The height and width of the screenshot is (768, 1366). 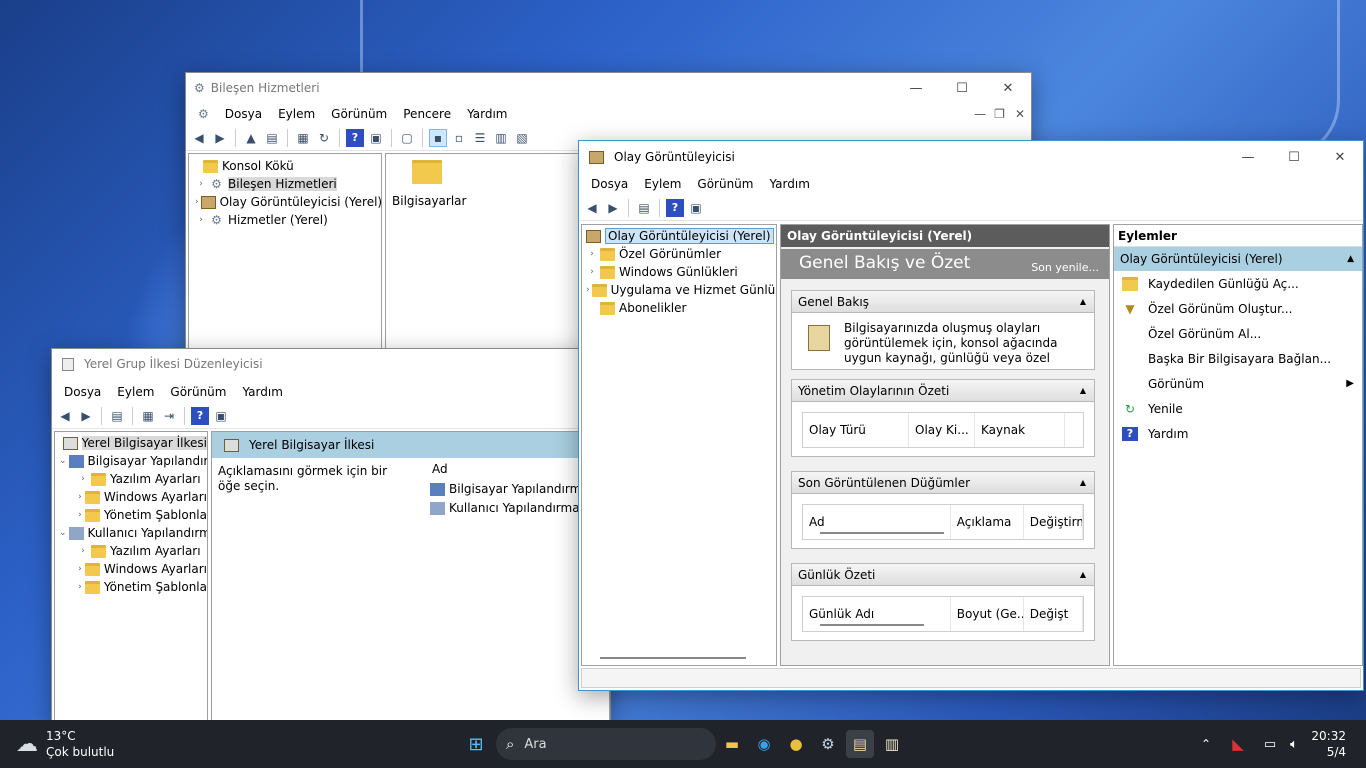 What do you see at coordinates (679, 290) in the screenshot?
I see `tree-item-app-service-logs: › Uygulama ve Hizmet Günlük` at bounding box center [679, 290].